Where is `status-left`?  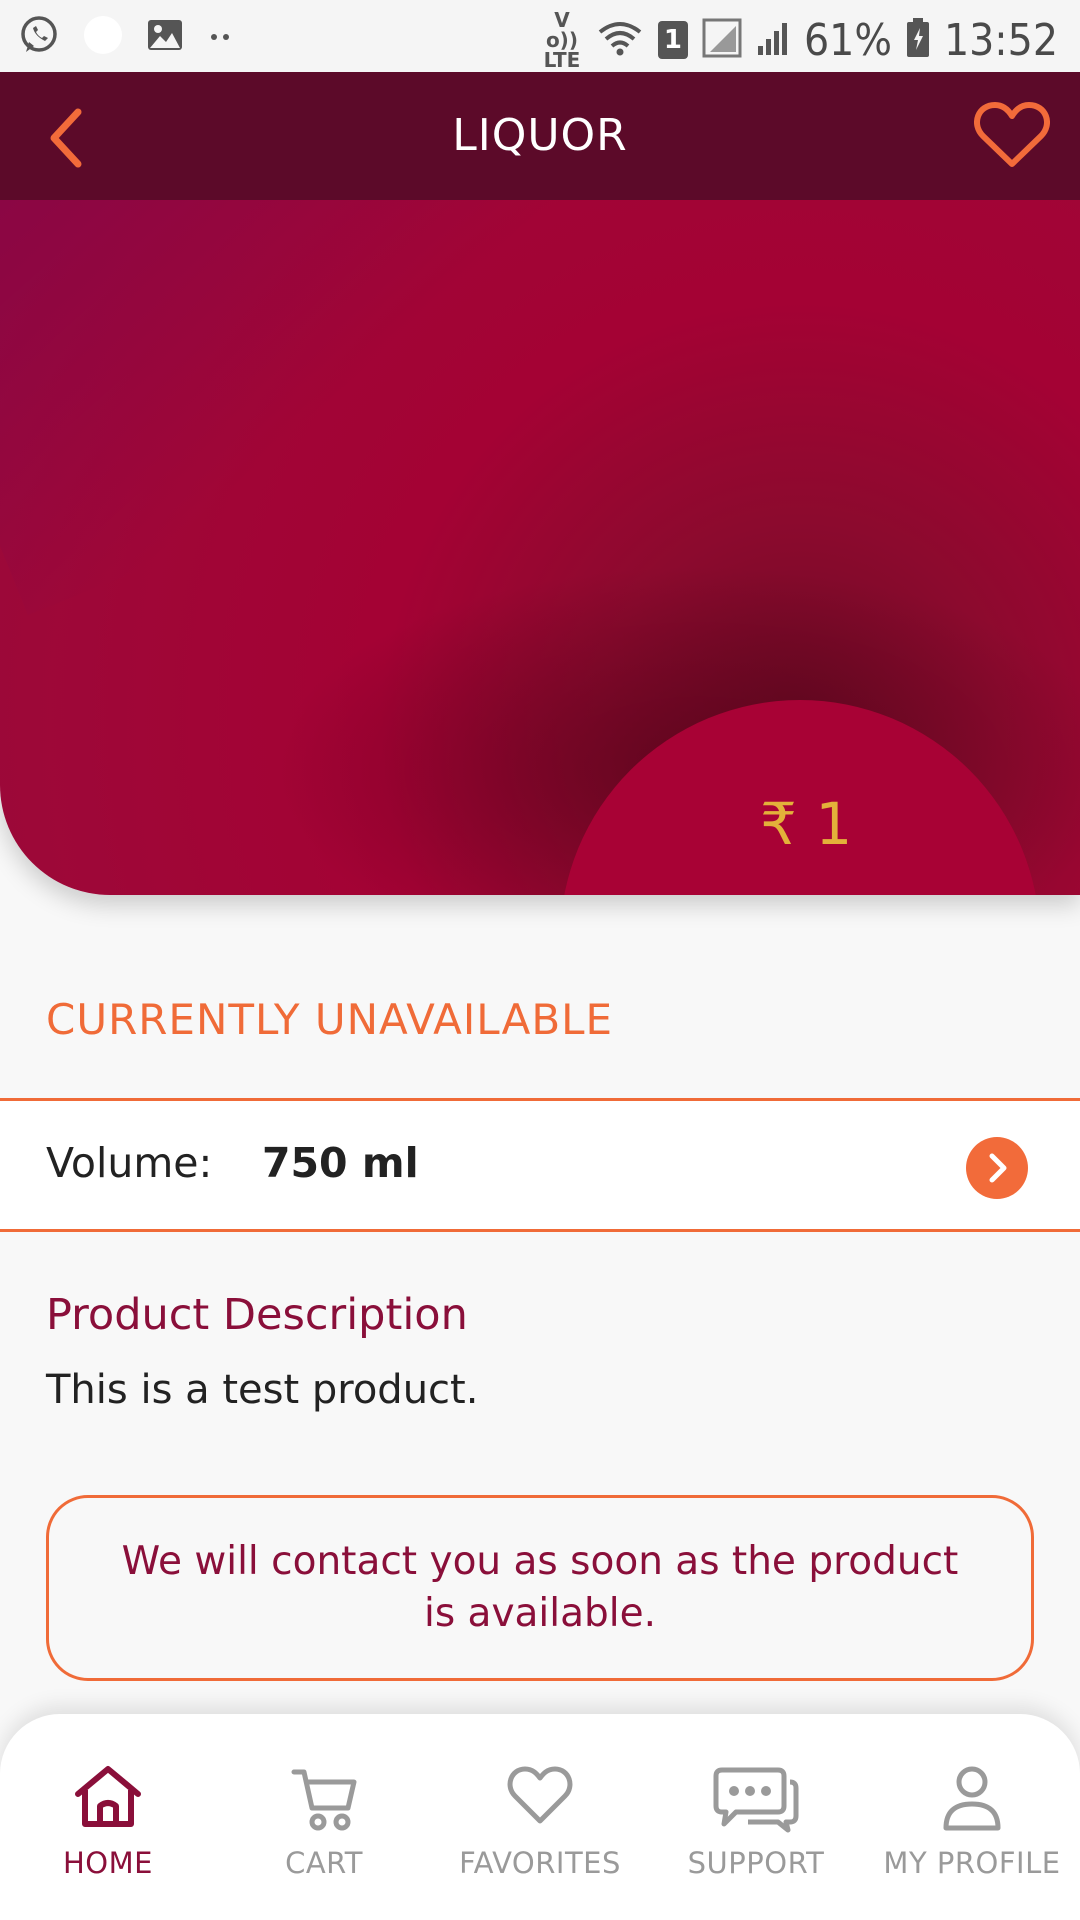
status-left is located at coordinates (127, 37).